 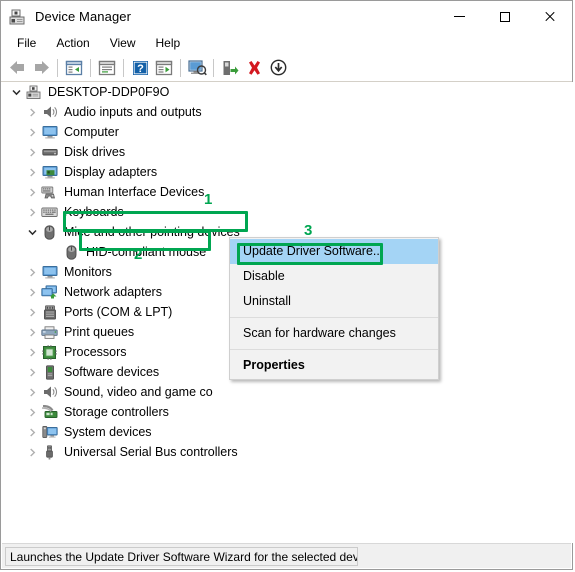 What do you see at coordinates (49, 312) in the screenshot?
I see `port-icon` at bounding box center [49, 312].